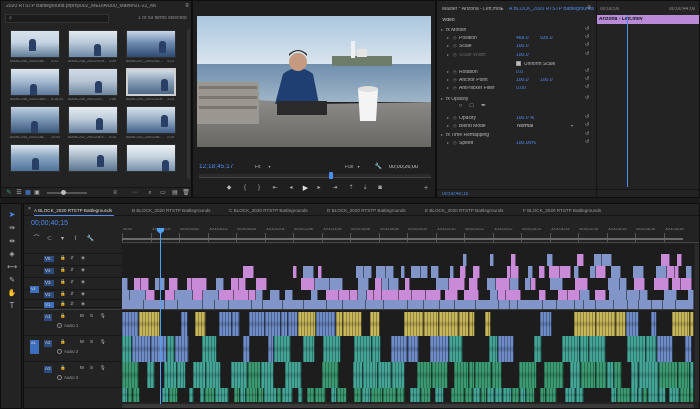  I want to click on mark-clip-icon: }, so click(259, 188).